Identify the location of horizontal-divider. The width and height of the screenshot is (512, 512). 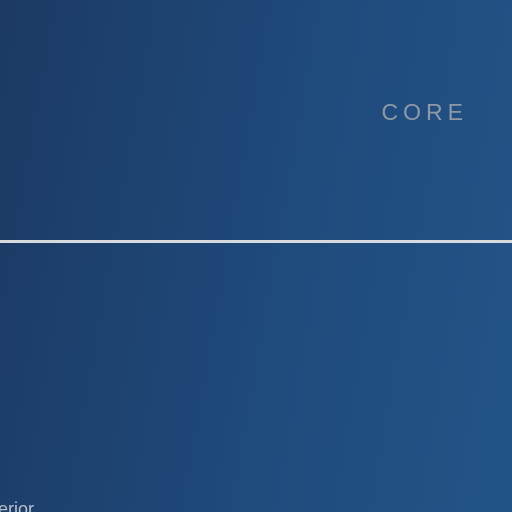
(256, 241).